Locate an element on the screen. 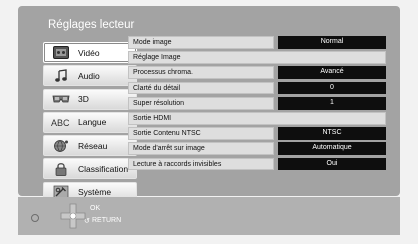 The image size is (418, 244). return-circle-icon is located at coordinates (35, 218).